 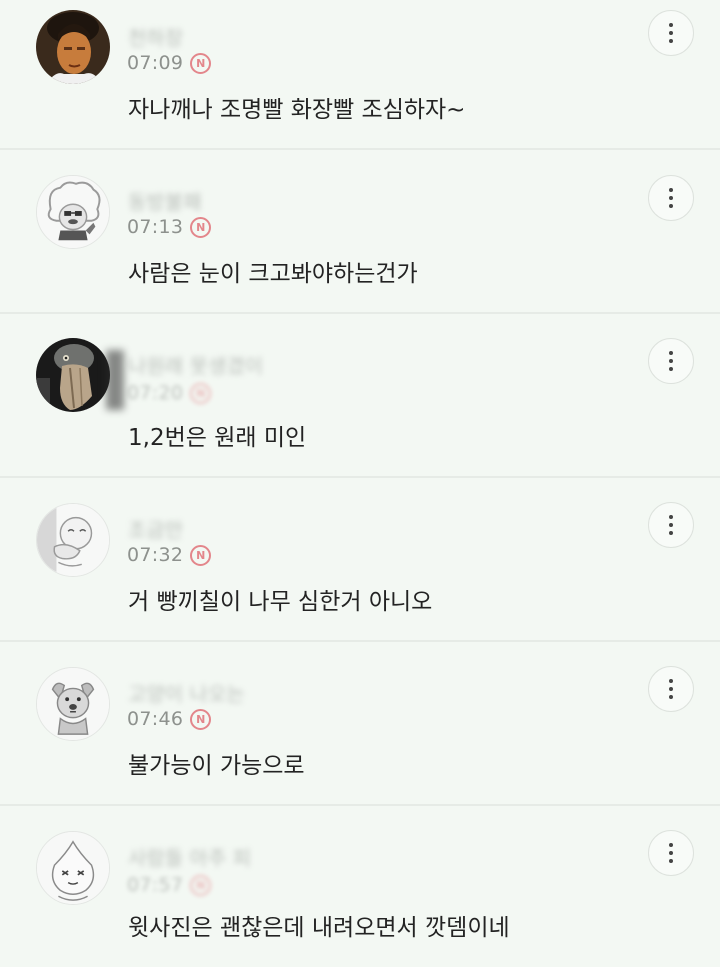 I want to click on comment-meta: 07:09 N, so click(x=169, y=63).